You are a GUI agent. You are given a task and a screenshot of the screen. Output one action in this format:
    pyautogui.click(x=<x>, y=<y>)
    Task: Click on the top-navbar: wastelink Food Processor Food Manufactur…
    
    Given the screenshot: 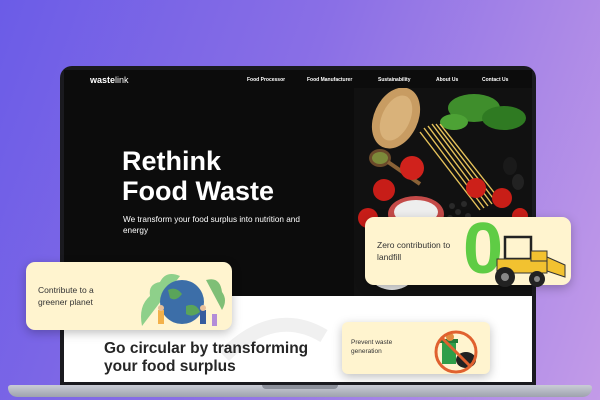 What is the action you would take?
    pyautogui.click(x=298, y=80)
    